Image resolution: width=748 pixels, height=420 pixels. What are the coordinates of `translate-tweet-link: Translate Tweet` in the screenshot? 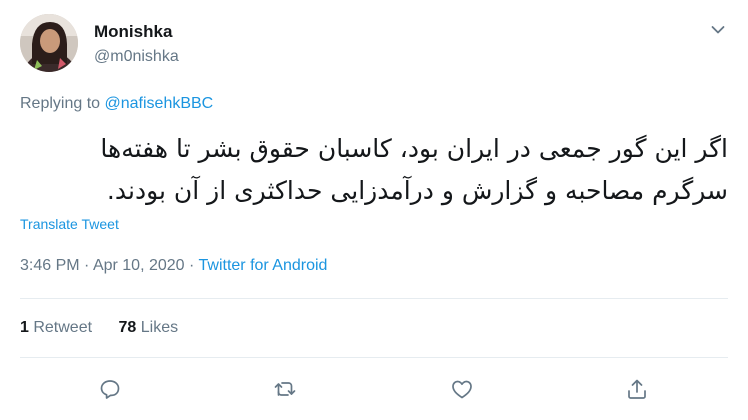 It's located at (69, 224).